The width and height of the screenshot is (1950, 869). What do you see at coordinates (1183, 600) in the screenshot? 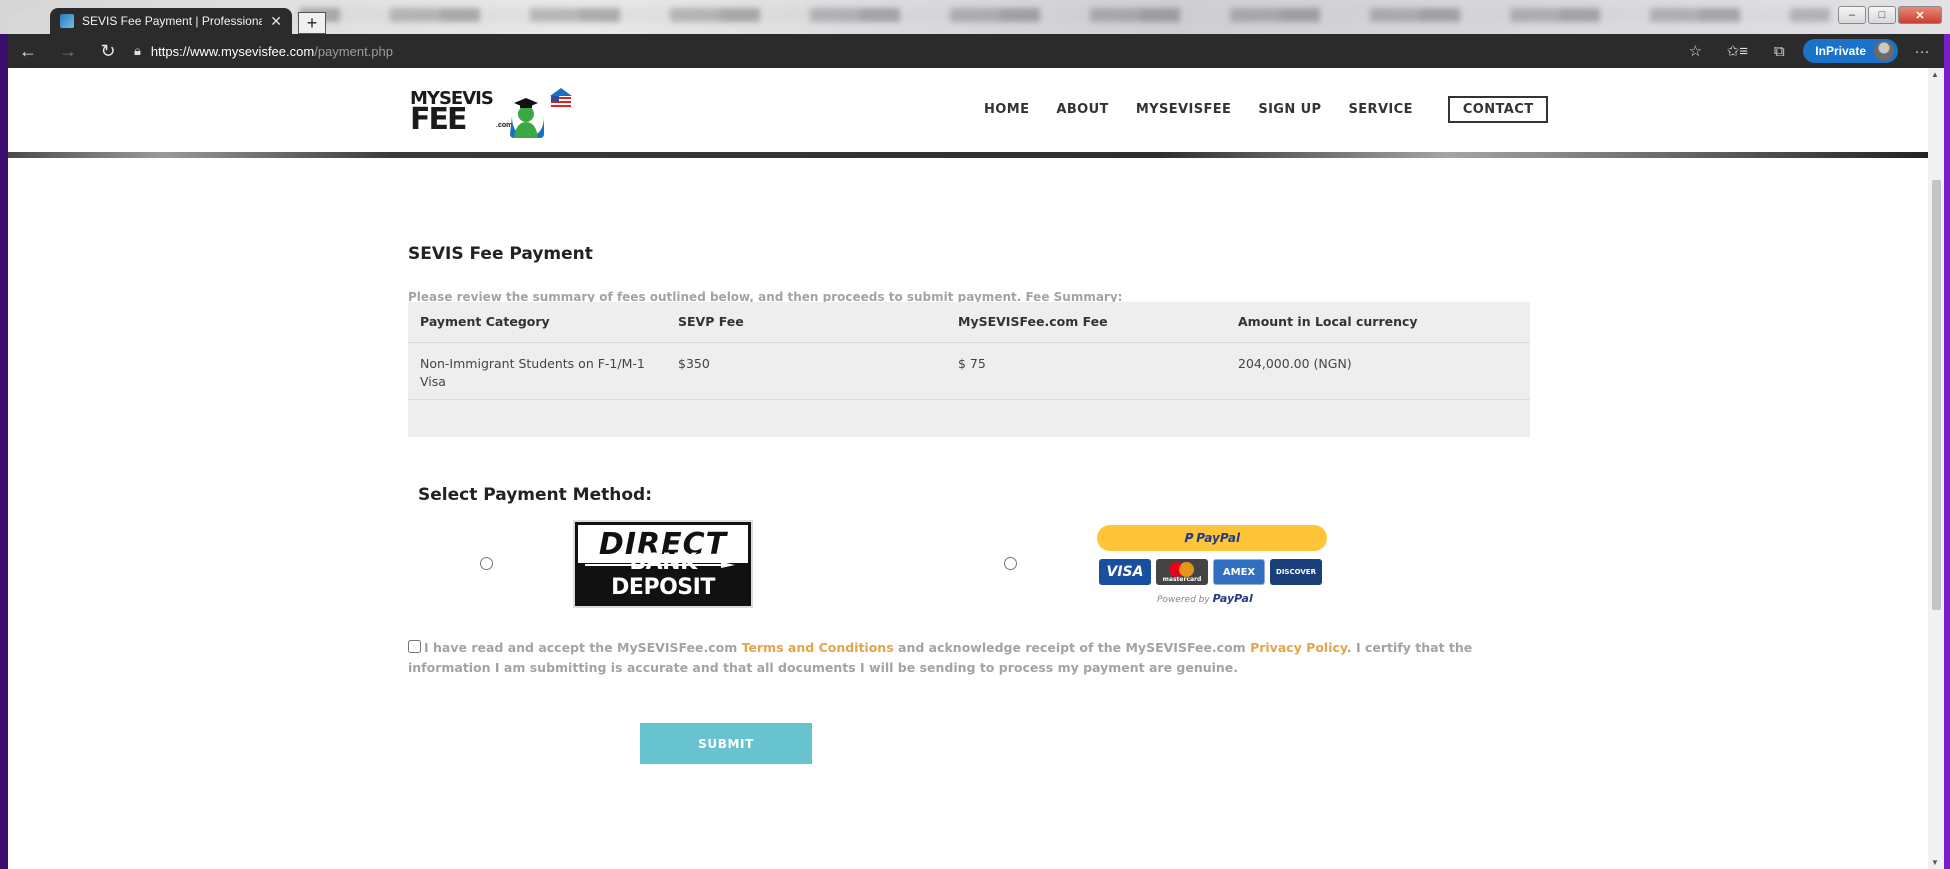
I see `powered-prefix: Powered by` at bounding box center [1183, 600].